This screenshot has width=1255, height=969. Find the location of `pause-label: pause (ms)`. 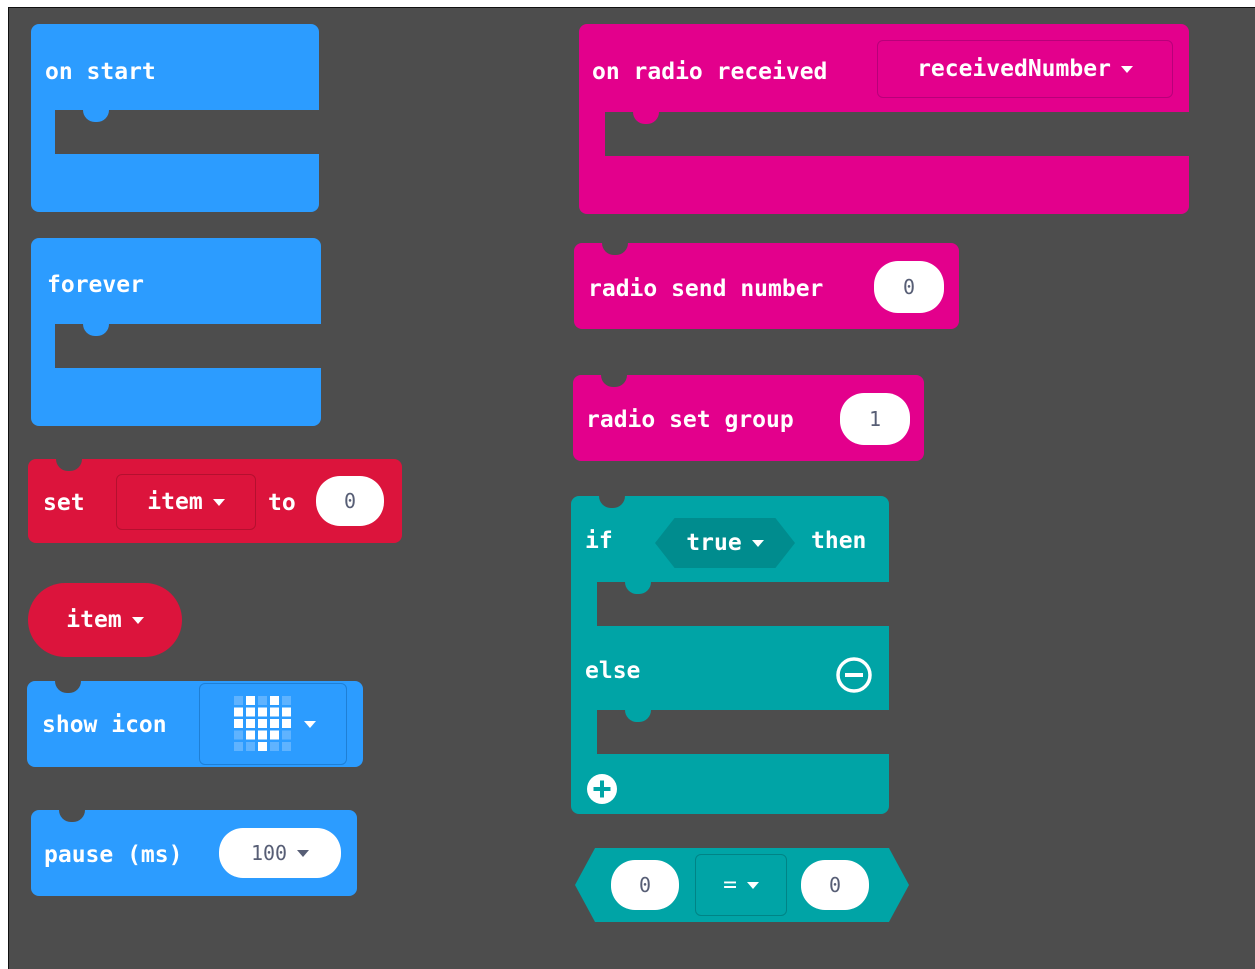

pause-label: pause (ms) is located at coordinates (113, 855).